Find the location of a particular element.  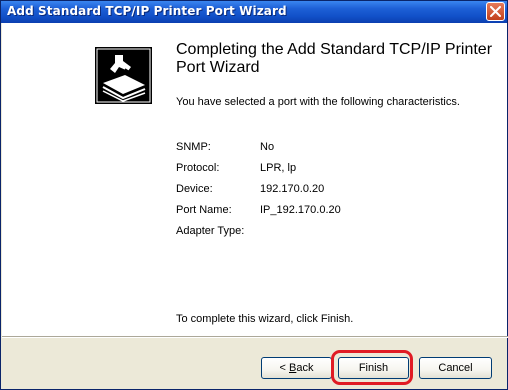

field-label-adapter-type: Adapter Type: is located at coordinates (210, 231).